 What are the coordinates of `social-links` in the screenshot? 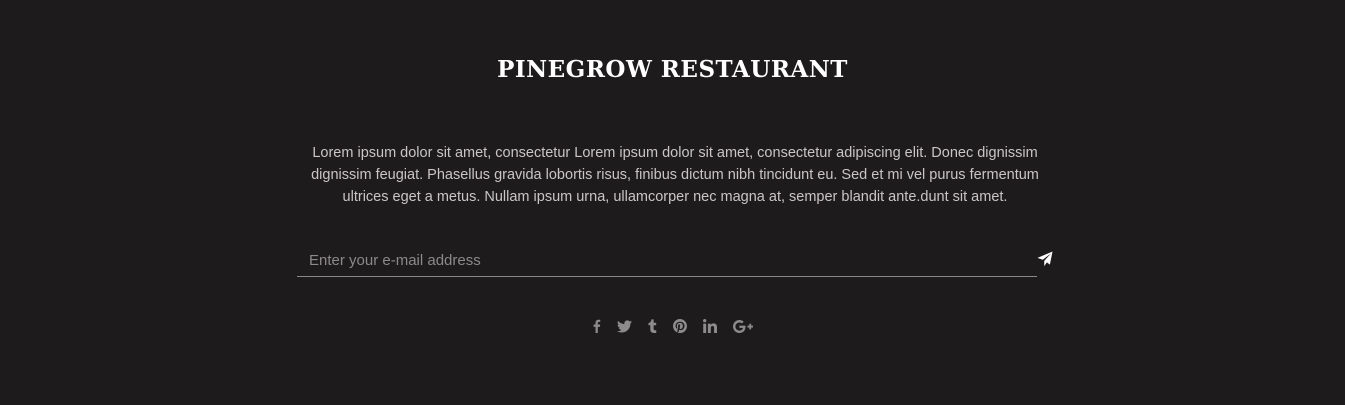 It's located at (672, 326).